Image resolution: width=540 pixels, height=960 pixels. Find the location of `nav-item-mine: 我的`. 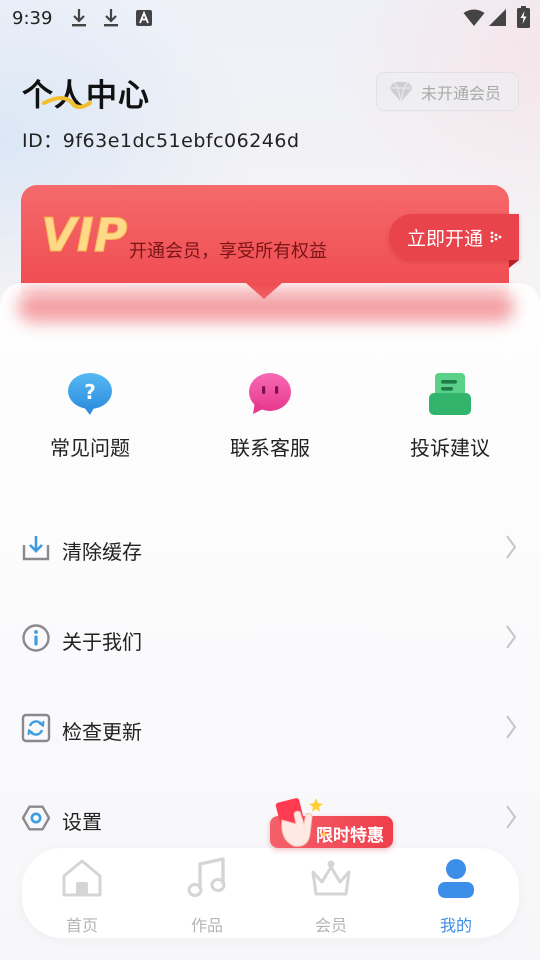

nav-item-mine: 我的 is located at coordinates (456, 896).